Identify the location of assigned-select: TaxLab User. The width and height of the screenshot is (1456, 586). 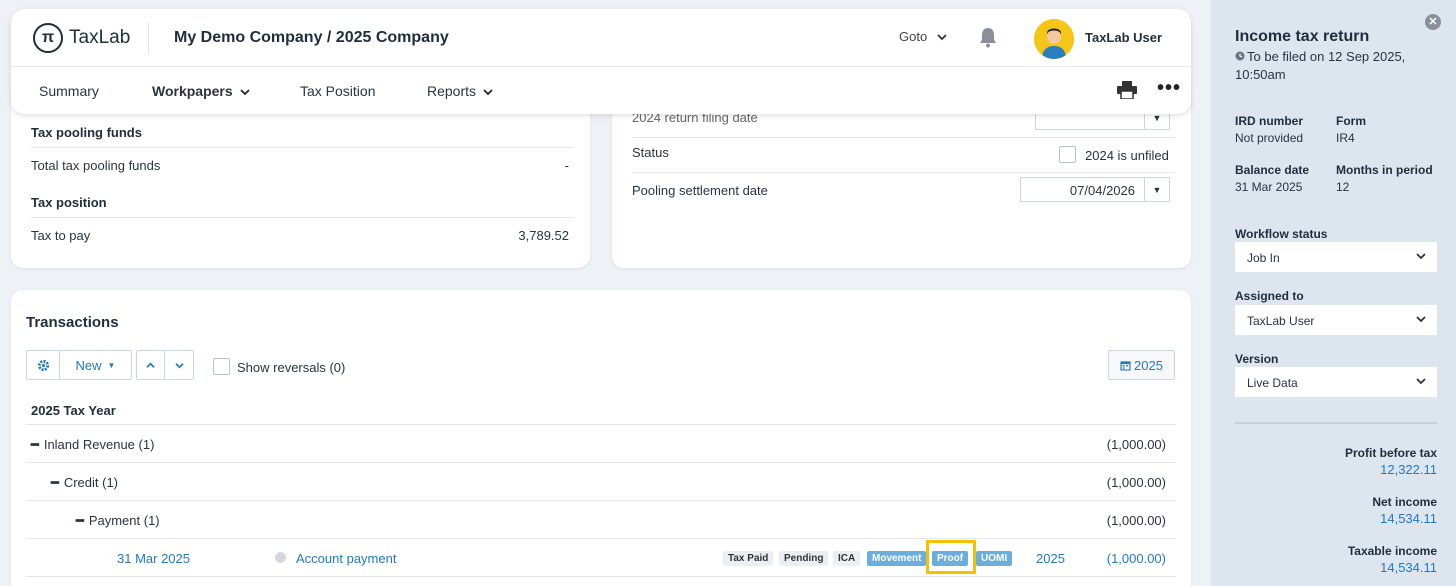
(1336, 320).